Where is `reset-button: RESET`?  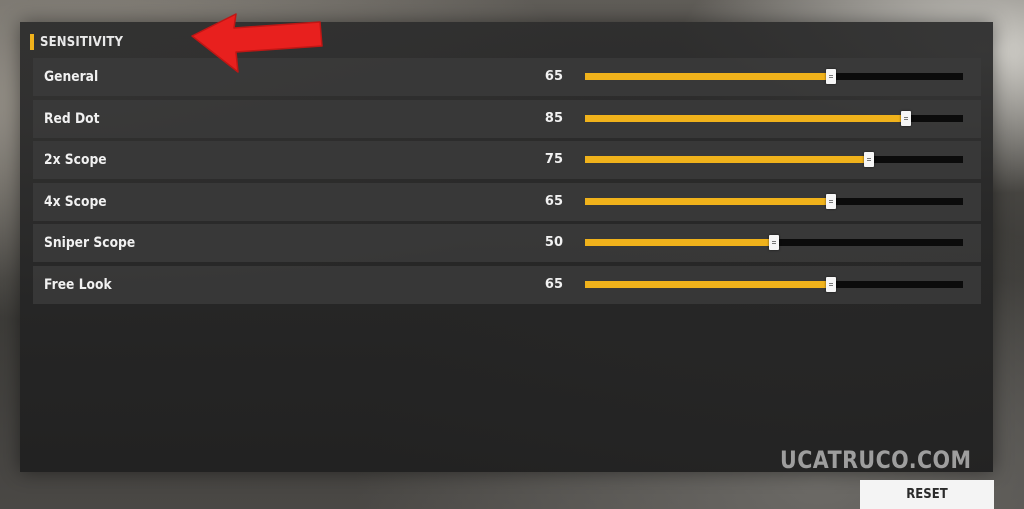
reset-button: RESET is located at coordinates (927, 494).